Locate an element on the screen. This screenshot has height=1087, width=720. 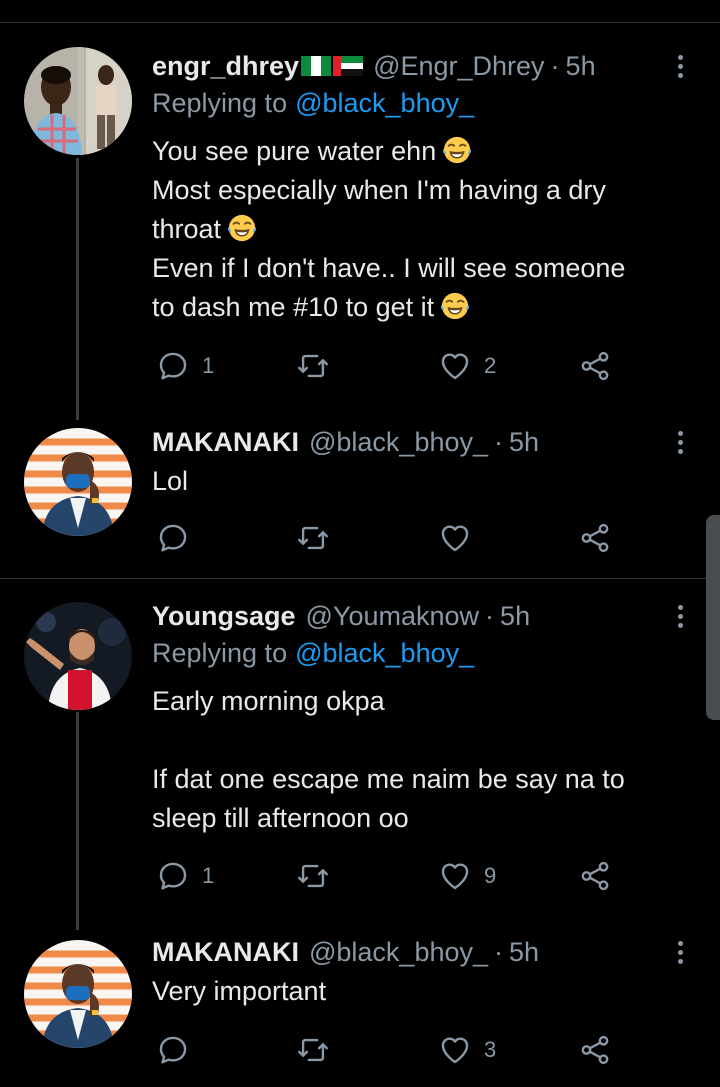
like-button: 2 is located at coordinates (467, 366).